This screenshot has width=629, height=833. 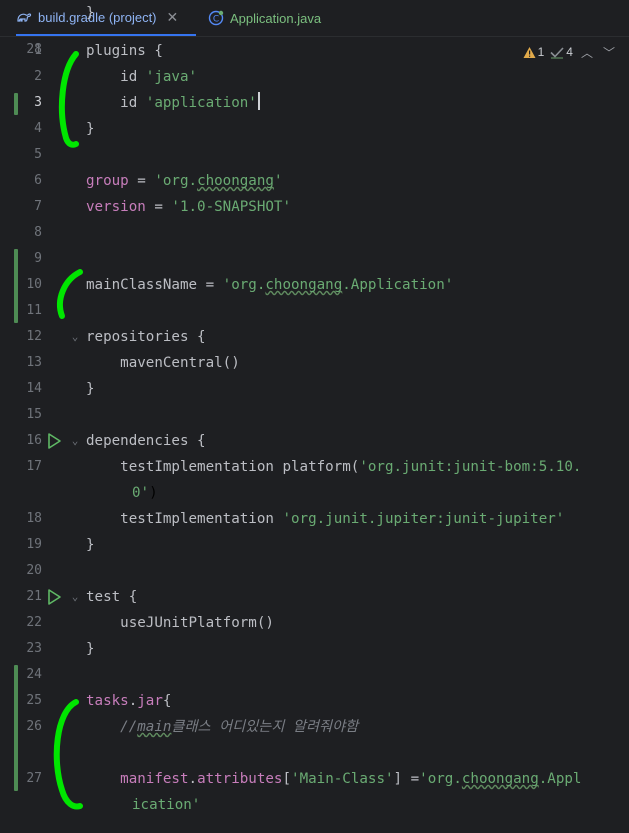 What do you see at coordinates (116, 103) in the screenshot?
I see `code-token: id` at bounding box center [116, 103].